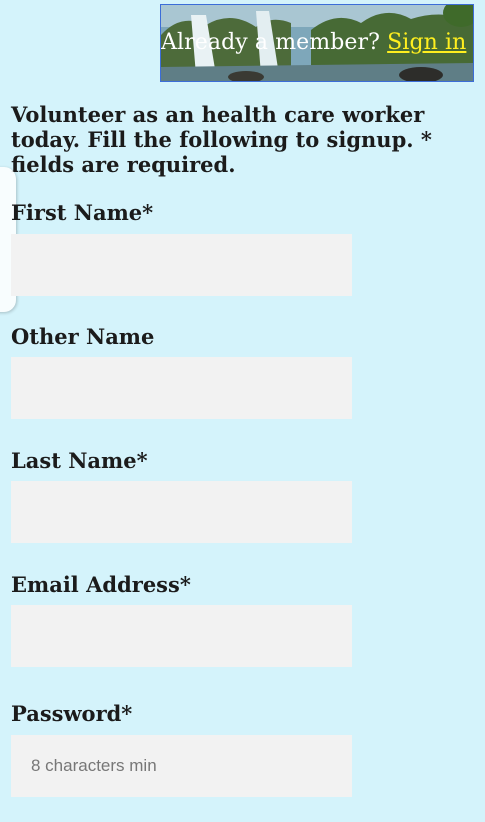  What do you see at coordinates (181, 388) in the screenshot?
I see `other-name-field` at bounding box center [181, 388].